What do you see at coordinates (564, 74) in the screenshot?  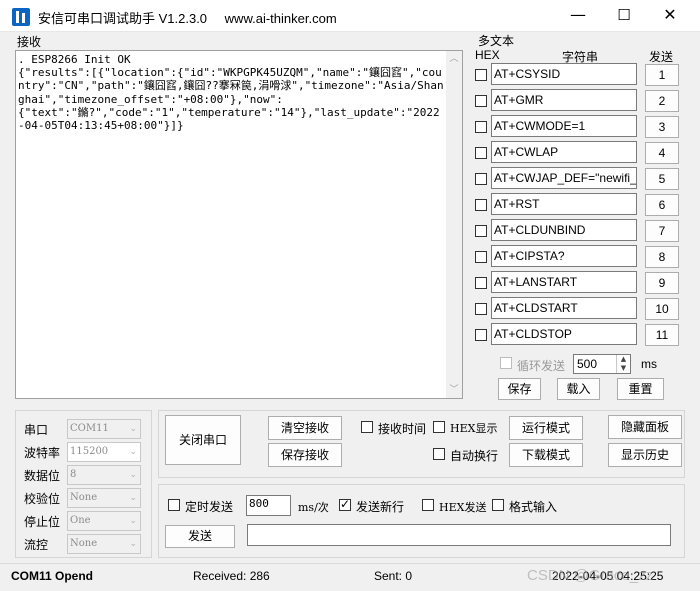 I see `command-input: AT+CSYSID` at bounding box center [564, 74].